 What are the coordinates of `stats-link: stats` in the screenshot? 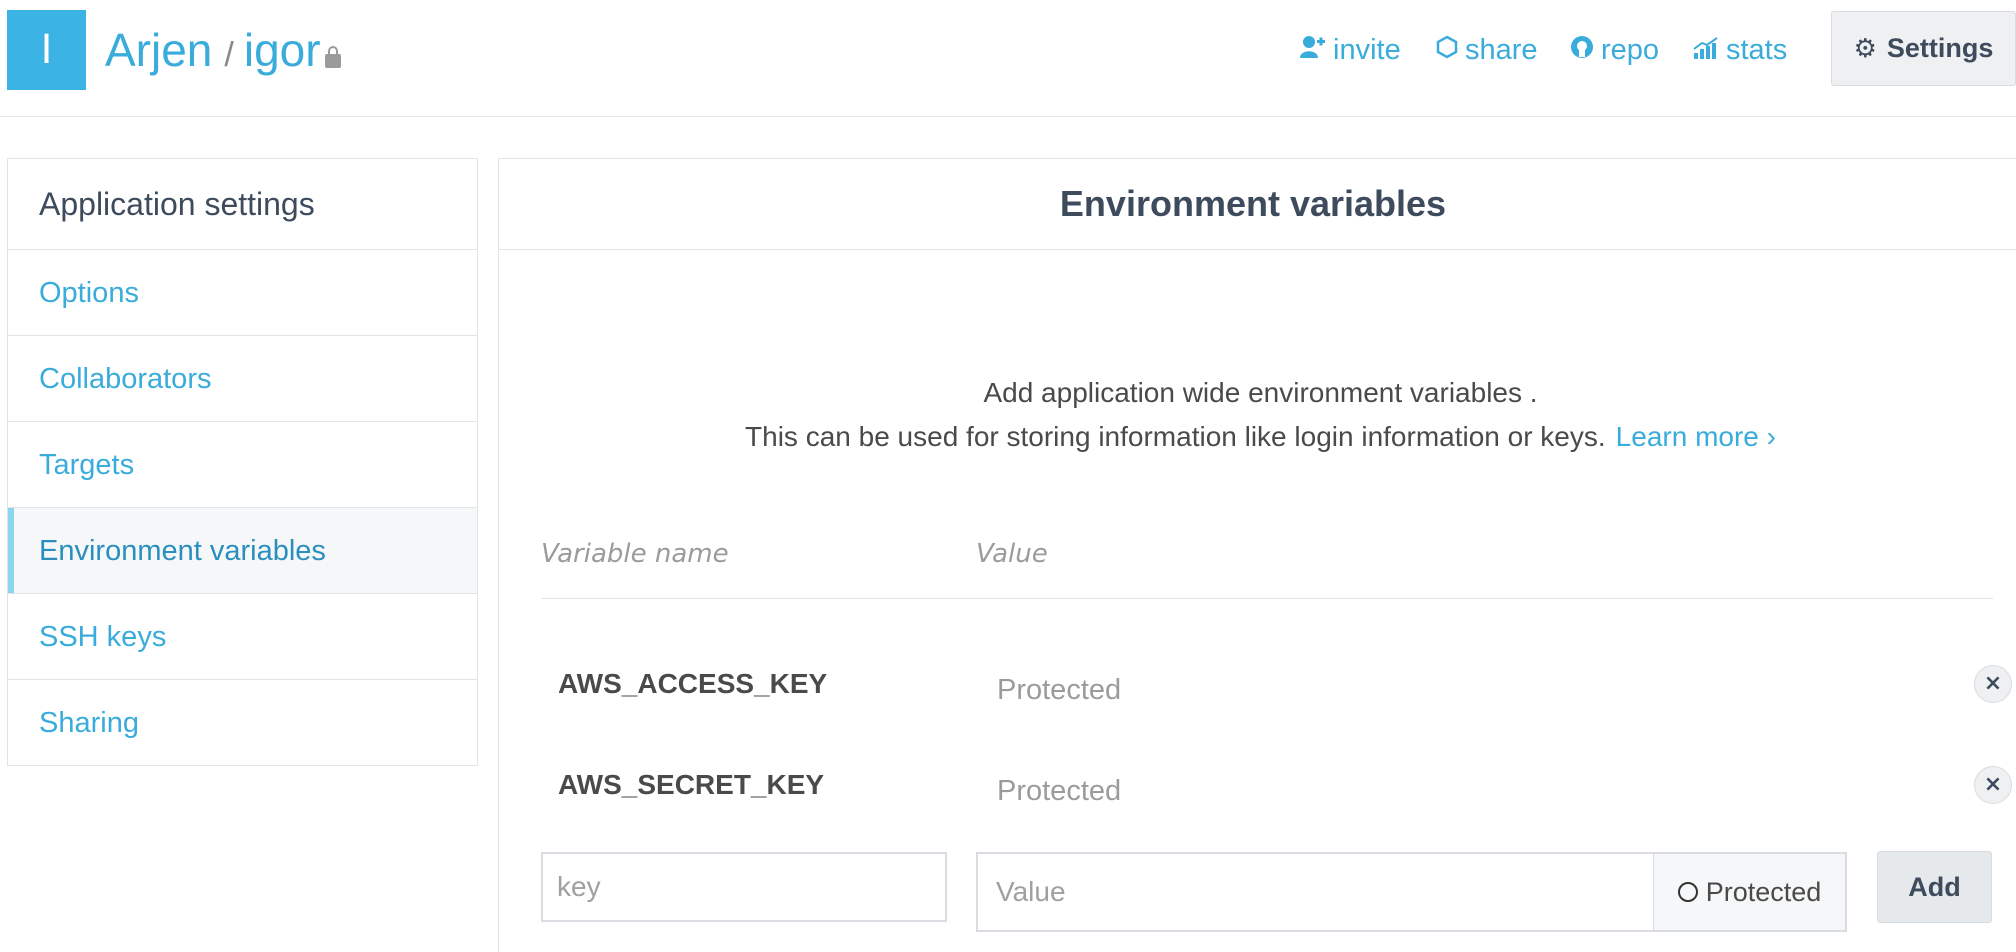 It's located at (1740, 50).